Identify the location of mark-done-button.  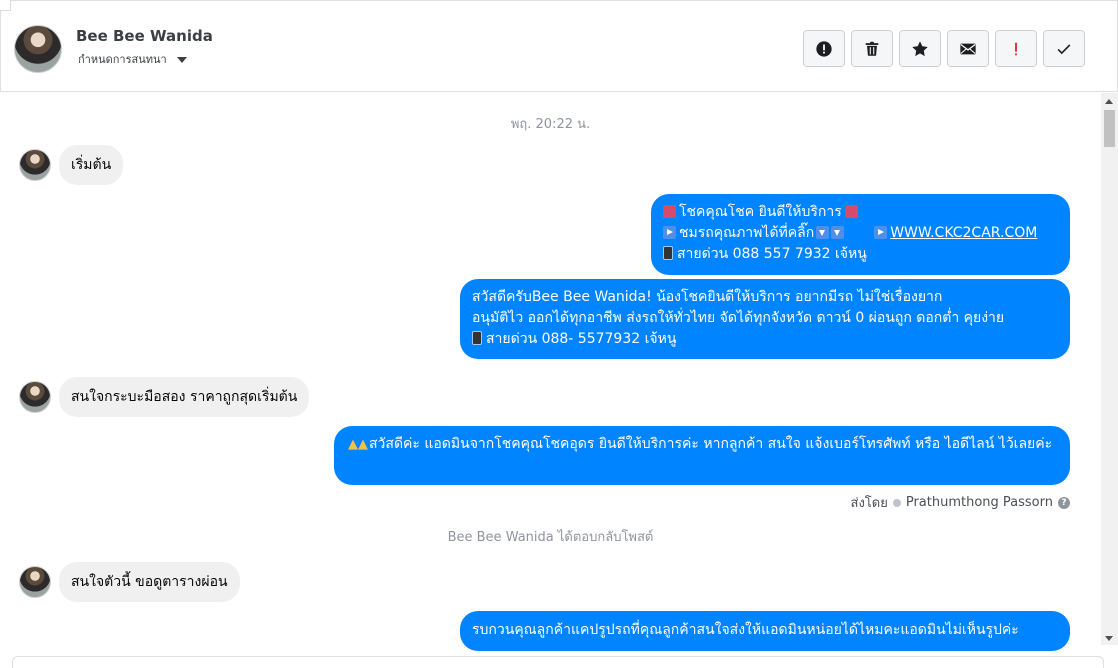
(1064, 48).